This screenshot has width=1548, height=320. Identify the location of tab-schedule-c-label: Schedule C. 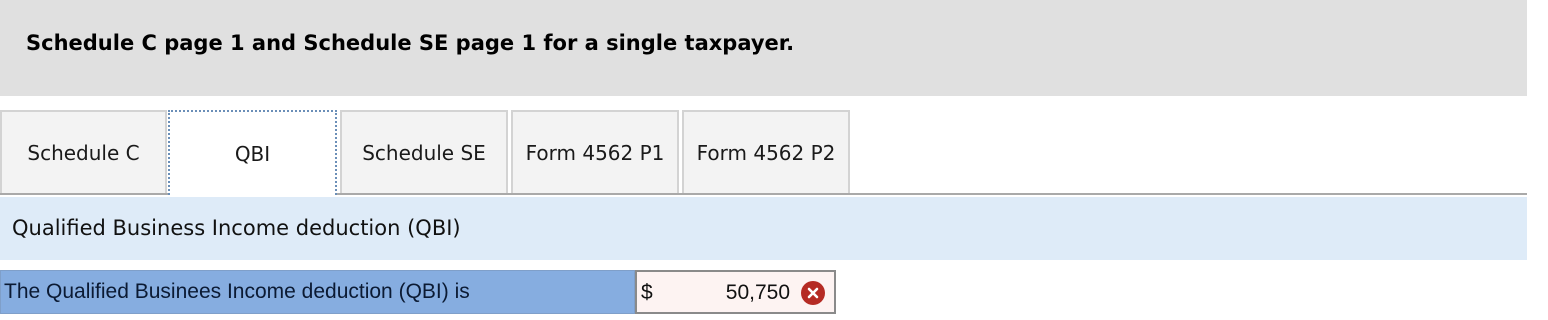
(83, 152).